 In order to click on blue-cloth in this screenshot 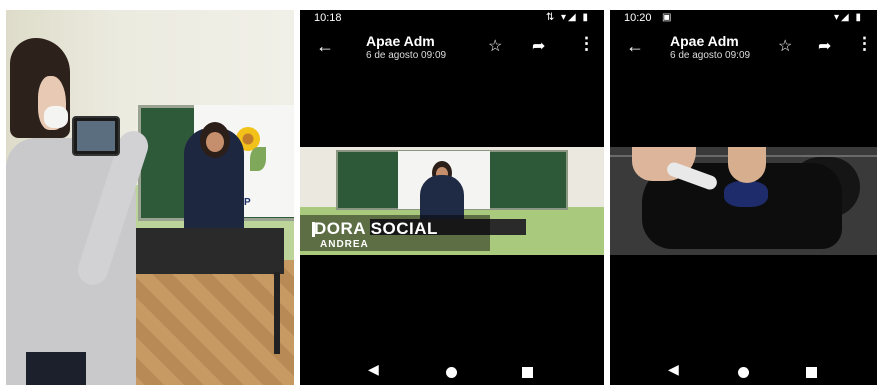, I will do `click(746, 194)`.